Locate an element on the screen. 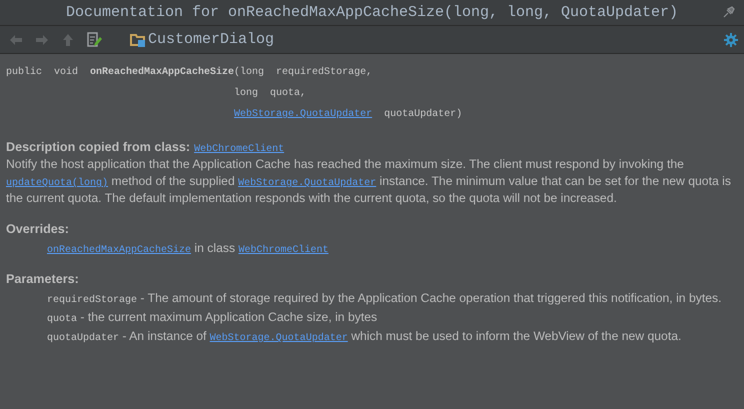 The image size is (744, 409). signature-parameter: (long requiredStorage, is located at coordinates (304, 73).